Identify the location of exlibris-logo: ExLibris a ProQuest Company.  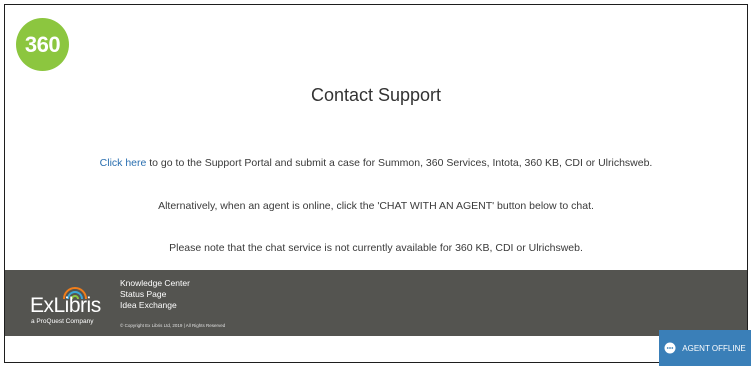
(70, 305).